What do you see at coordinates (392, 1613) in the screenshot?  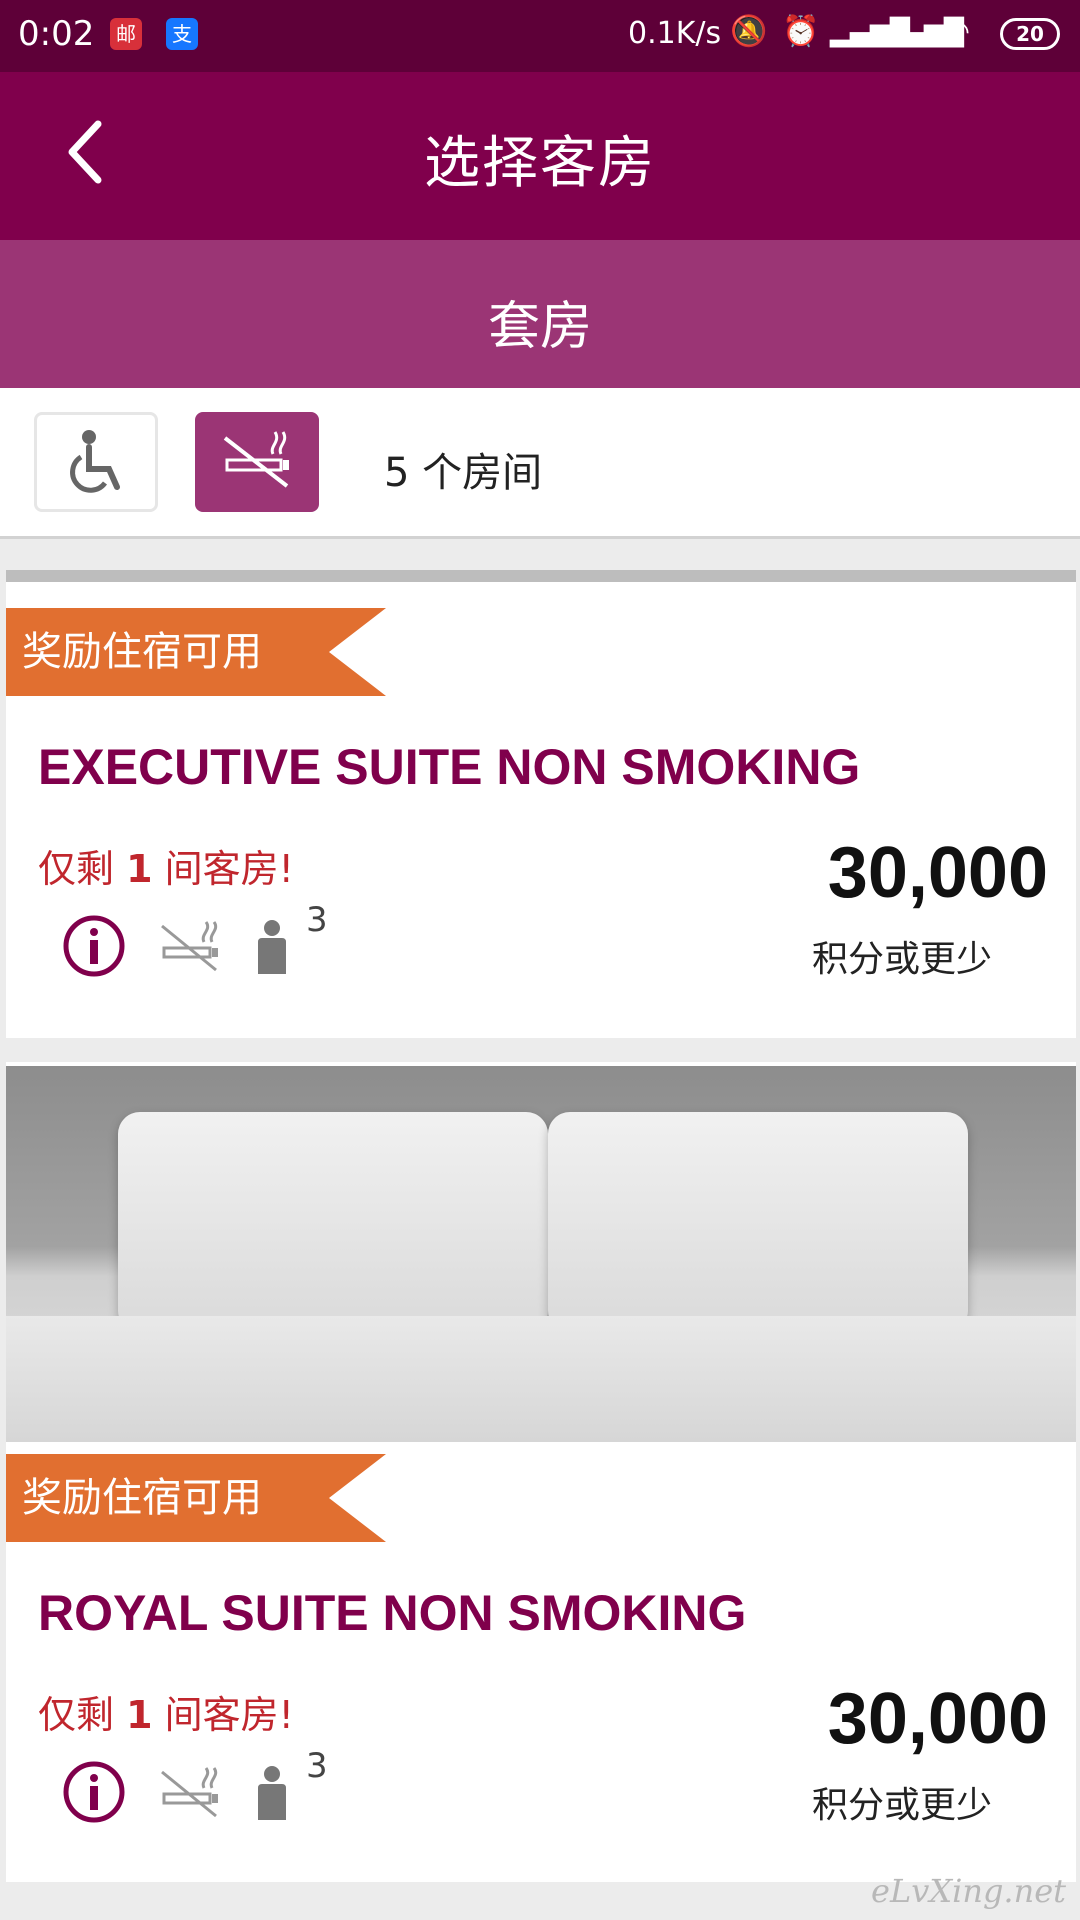 I see `room-name: ROYAL SUITE NON SMOKING` at bounding box center [392, 1613].